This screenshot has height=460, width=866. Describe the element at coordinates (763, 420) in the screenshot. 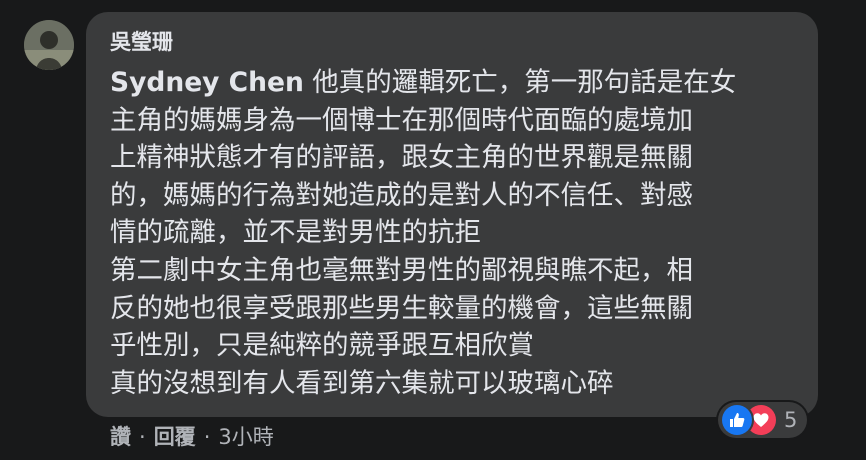

I see `reaction-summary: 5` at that location.